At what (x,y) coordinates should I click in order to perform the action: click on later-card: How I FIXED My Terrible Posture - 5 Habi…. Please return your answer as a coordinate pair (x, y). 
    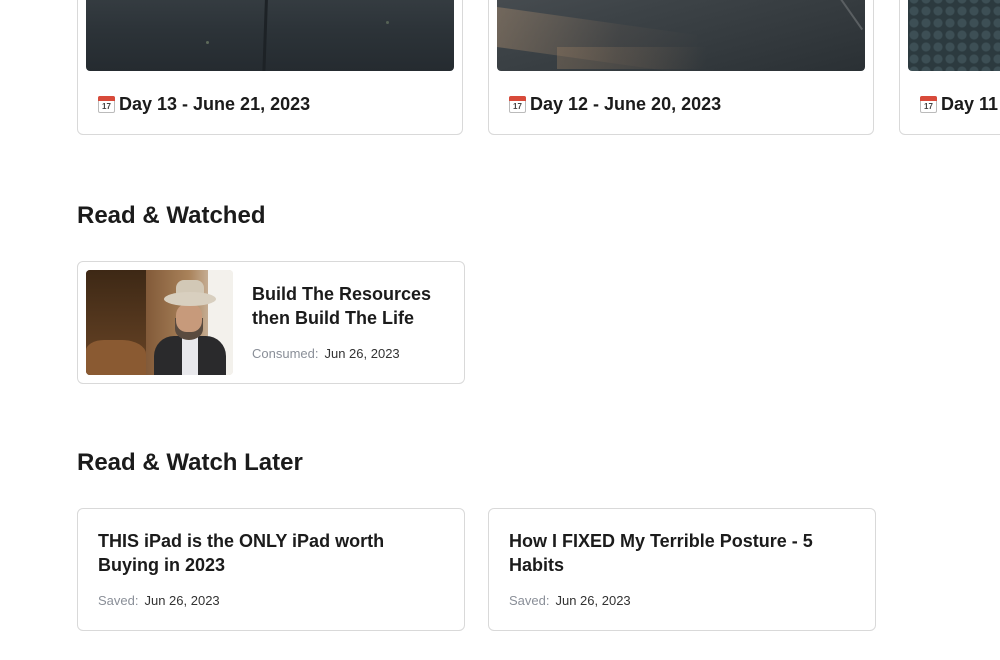
    Looking at the image, I should click on (682, 569).